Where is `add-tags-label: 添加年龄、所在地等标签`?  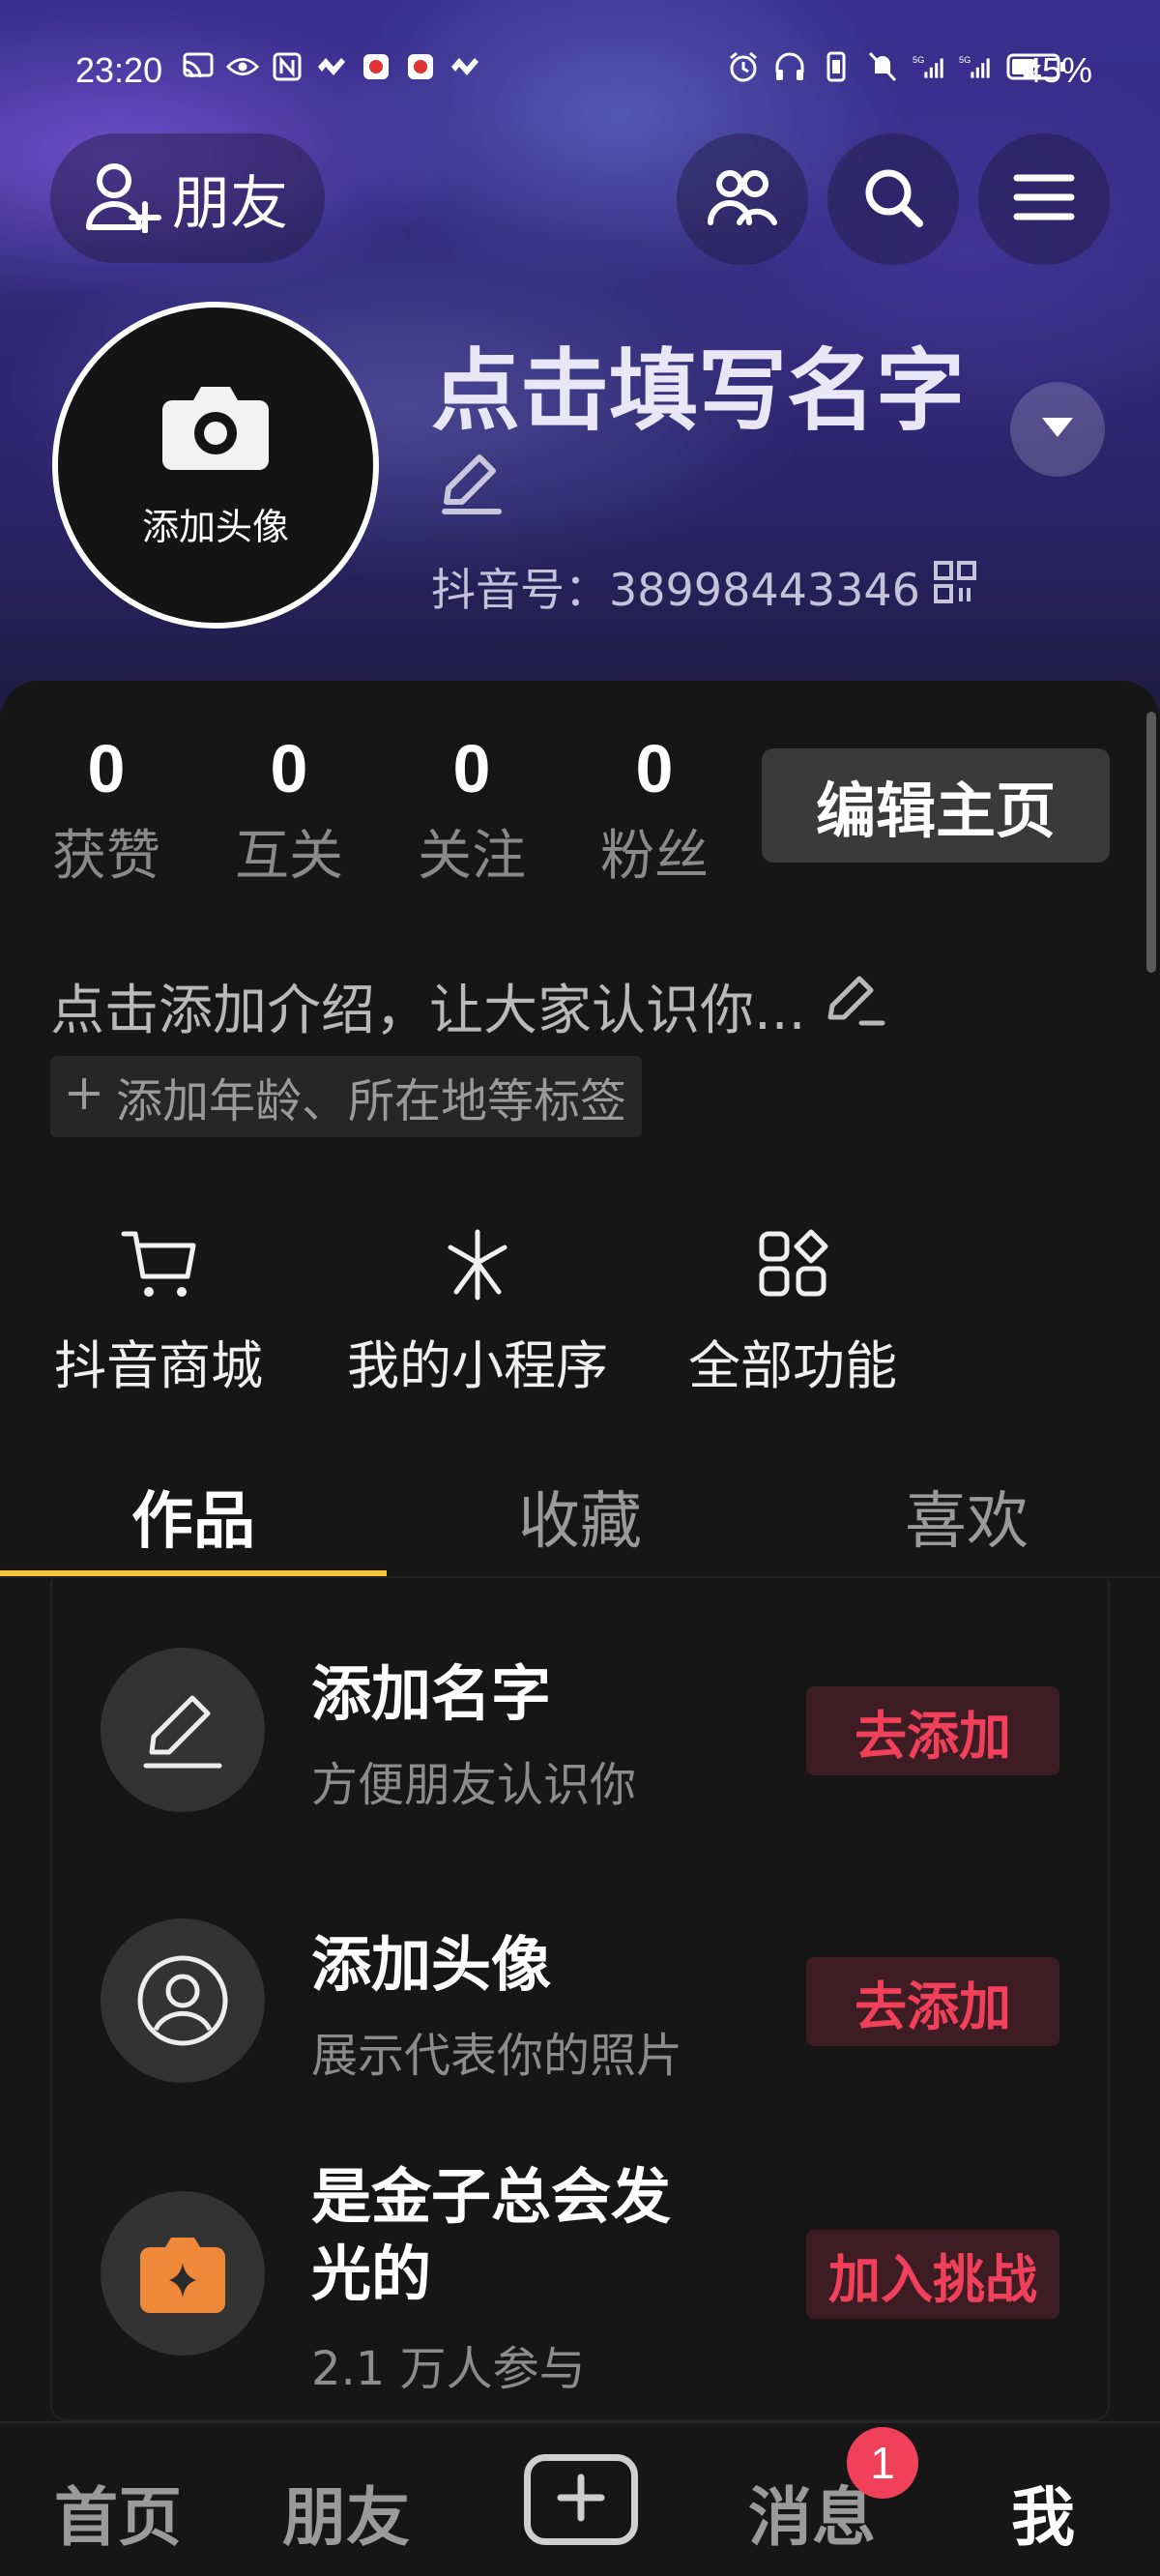 add-tags-label: 添加年龄、所在地等标签 is located at coordinates (371, 1101).